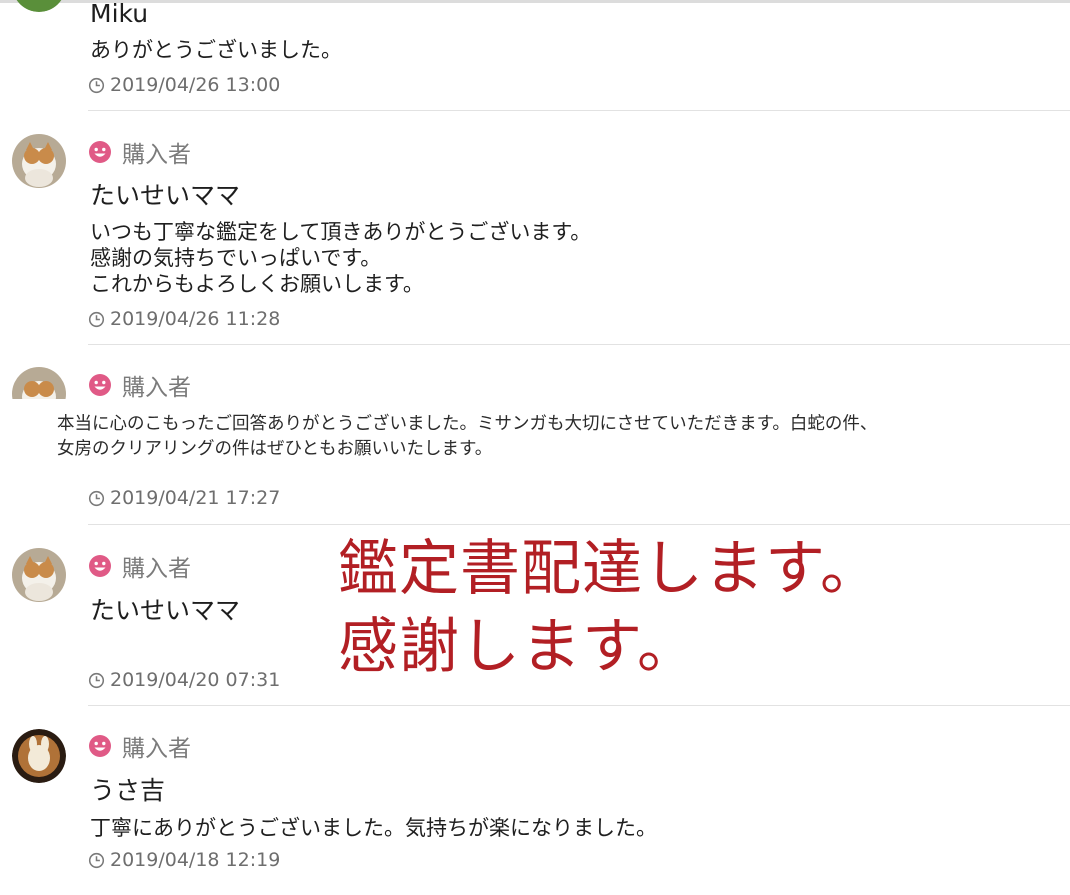 The height and width of the screenshot is (895, 1070). What do you see at coordinates (518, 647) in the screenshot?
I see `overlay-text-line: 感謝します。` at bounding box center [518, 647].